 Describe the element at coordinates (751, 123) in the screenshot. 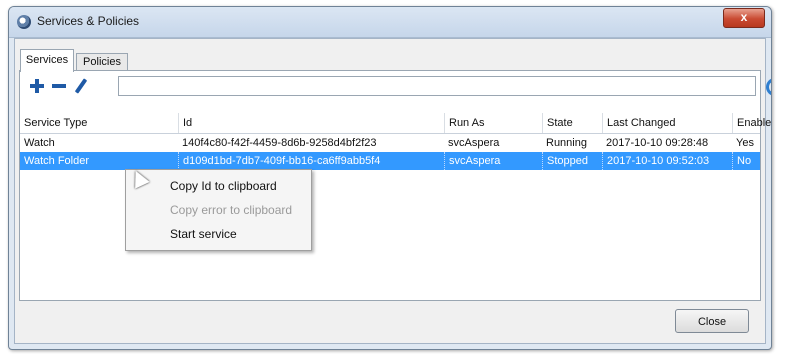

I see `column-header-enabled: Enabled` at that location.